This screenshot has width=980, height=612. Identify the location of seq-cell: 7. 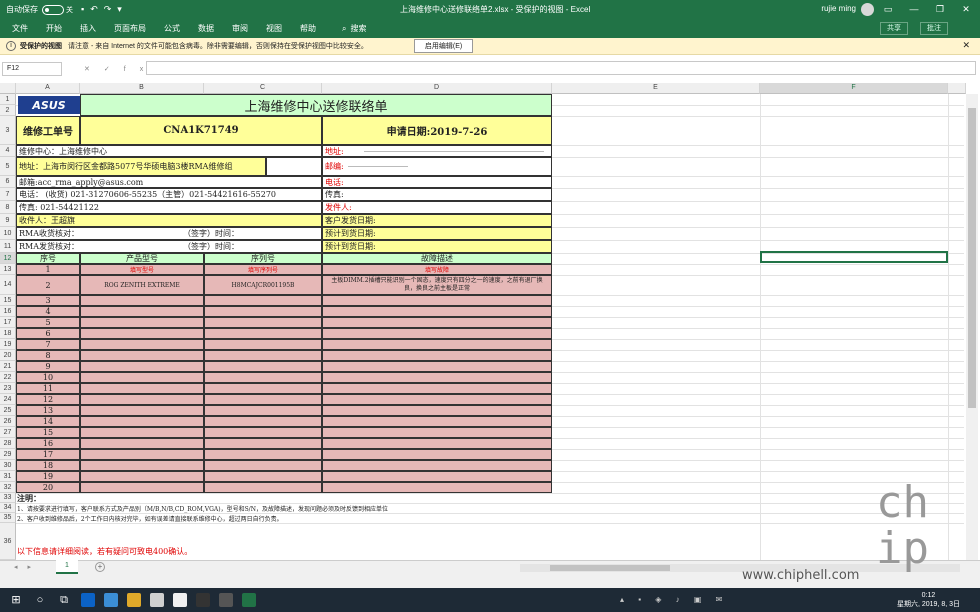
(48, 344).